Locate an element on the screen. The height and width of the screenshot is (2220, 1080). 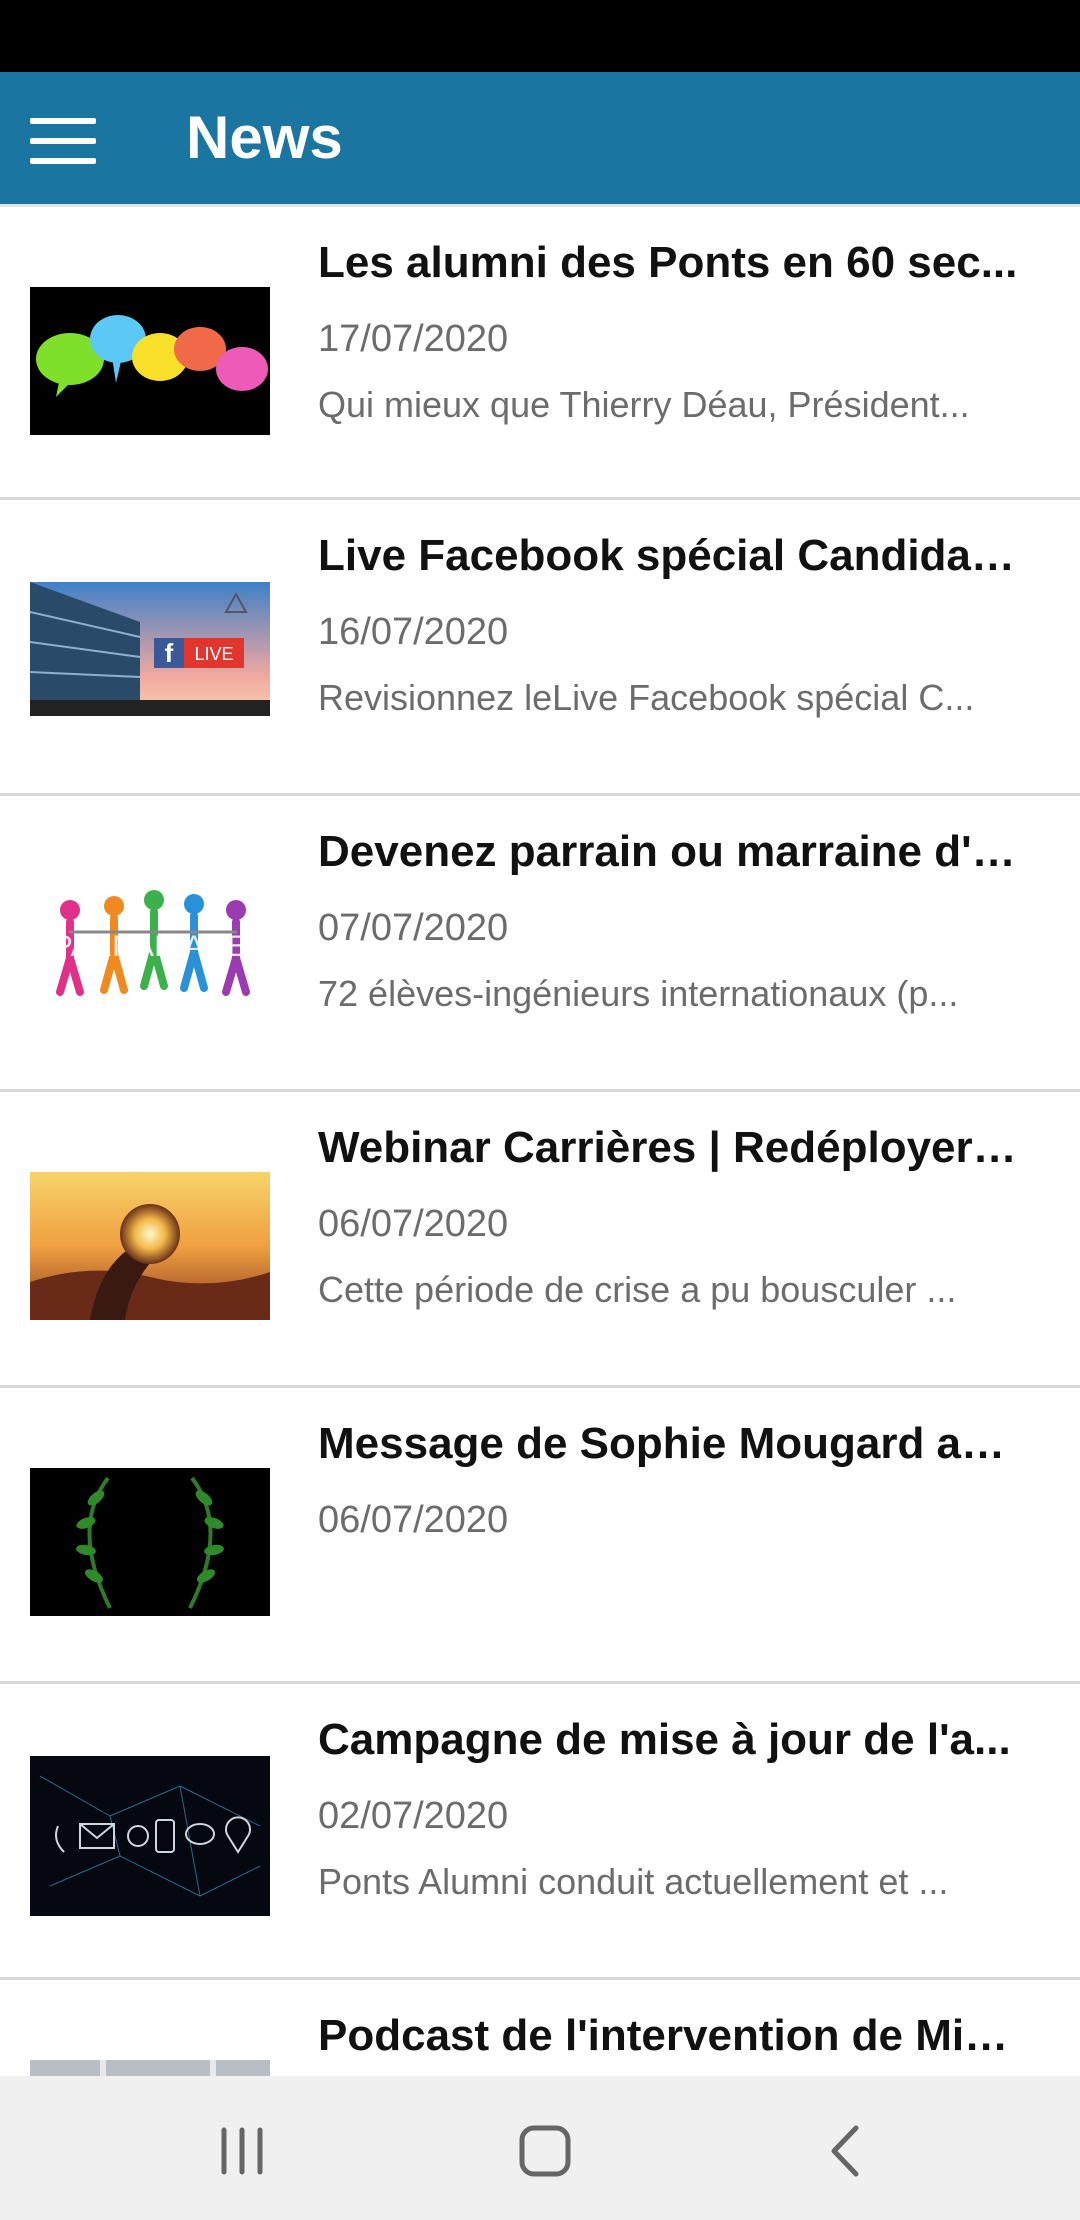
laurel-wreath-thumbnail is located at coordinates (150, 1542).